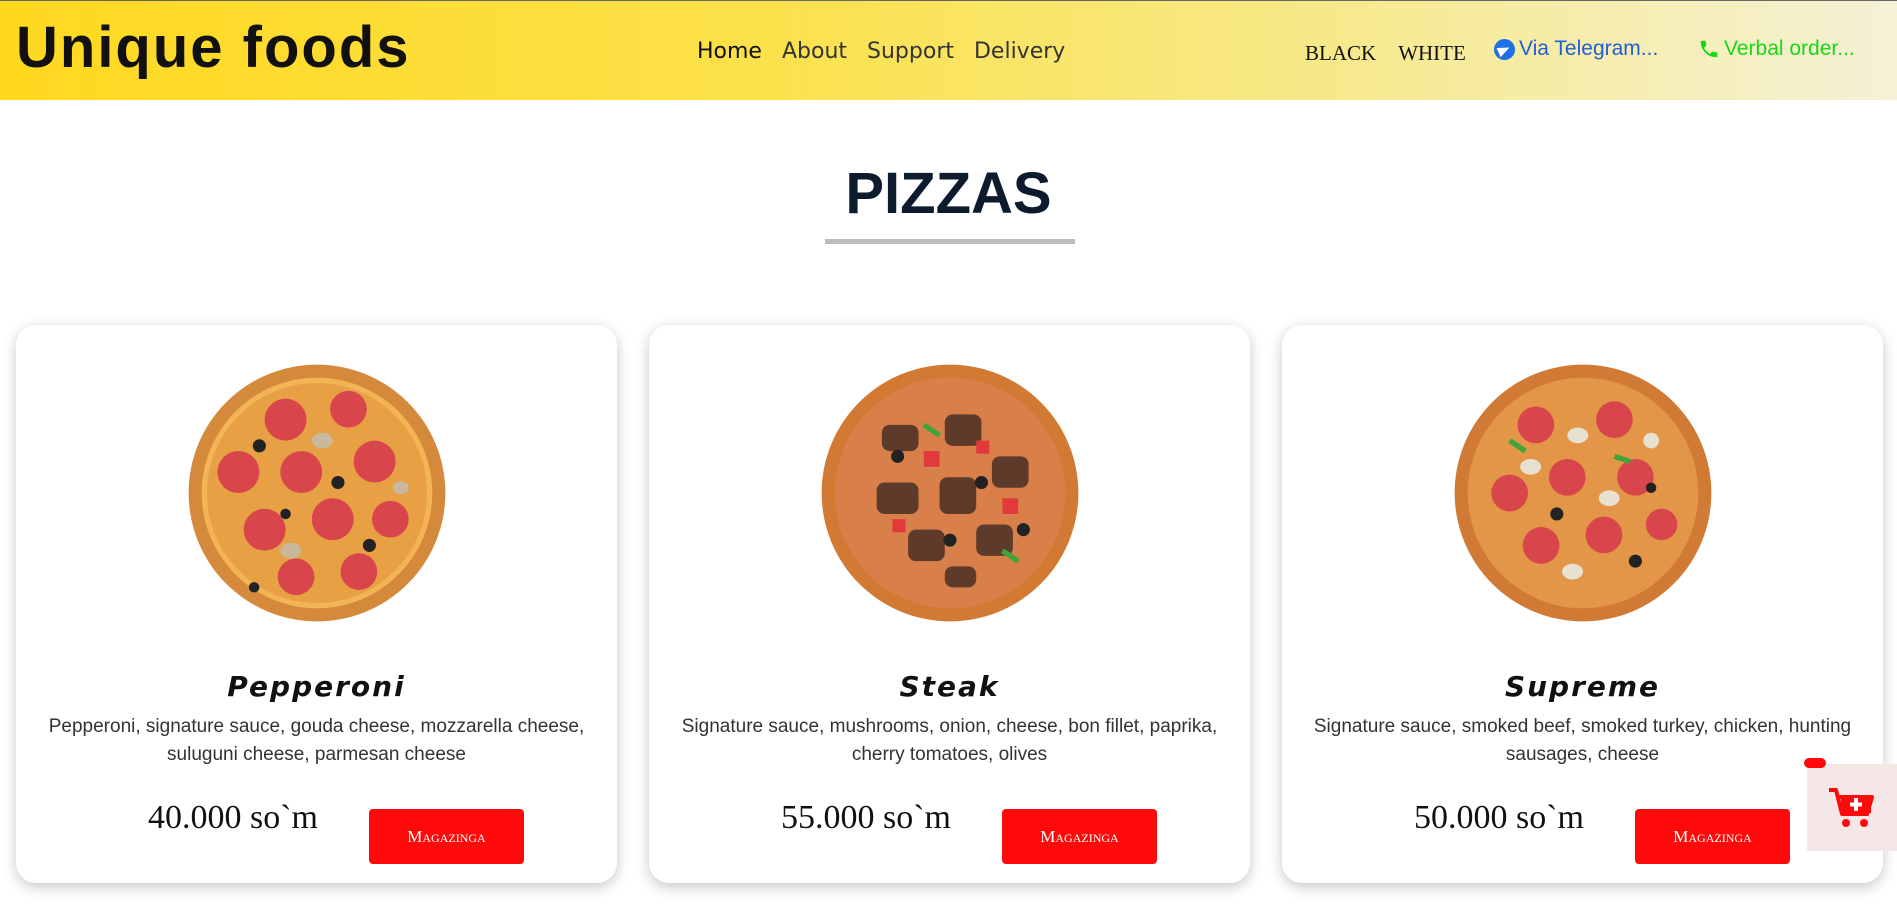  I want to click on nav-home: Home, so click(729, 51).